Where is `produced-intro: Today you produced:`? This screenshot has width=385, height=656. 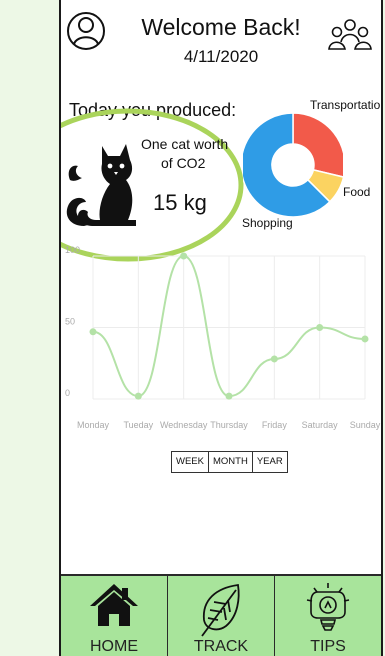 produced-intro: Today you produced: is located at coordinates (153, 110).